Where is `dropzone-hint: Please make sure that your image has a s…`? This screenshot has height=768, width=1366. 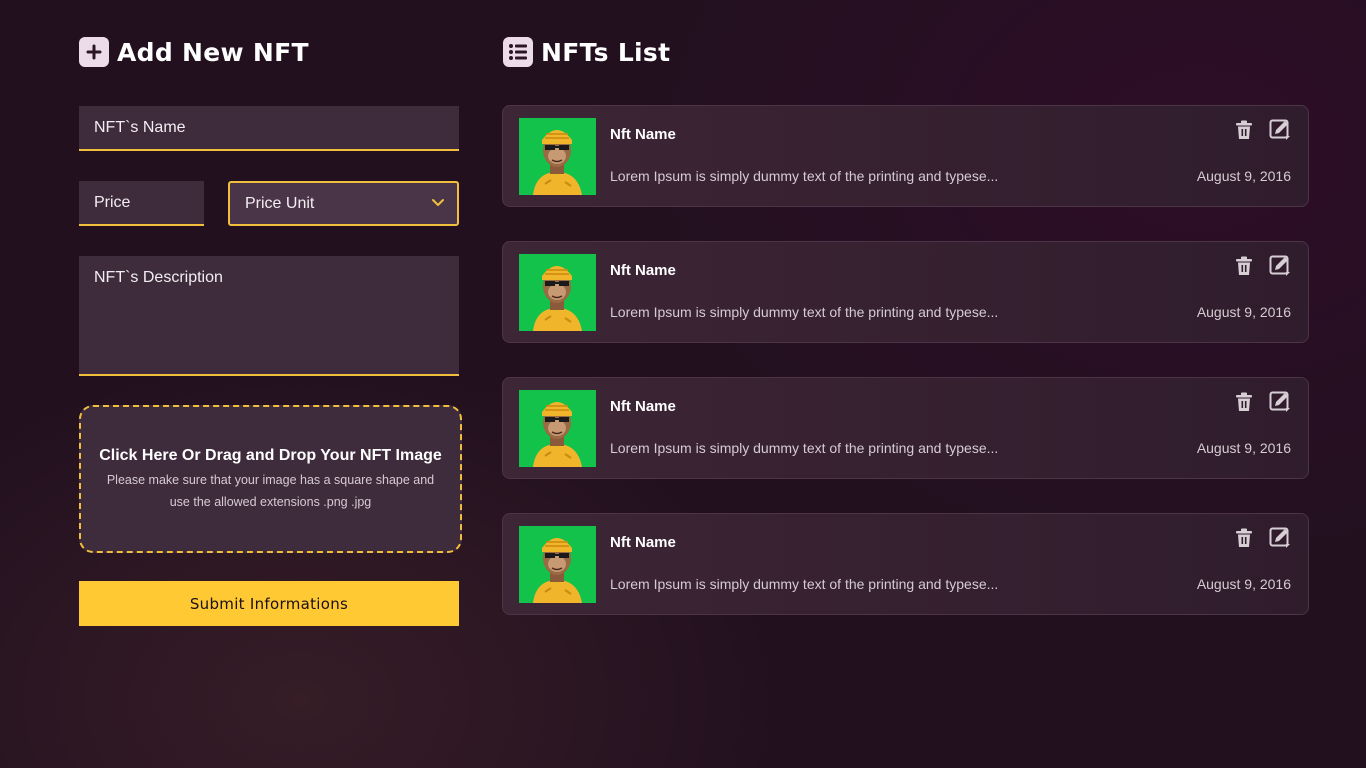
dropzone-hint: Please make sure that your image has a s… is located at coordinates (270, 491).